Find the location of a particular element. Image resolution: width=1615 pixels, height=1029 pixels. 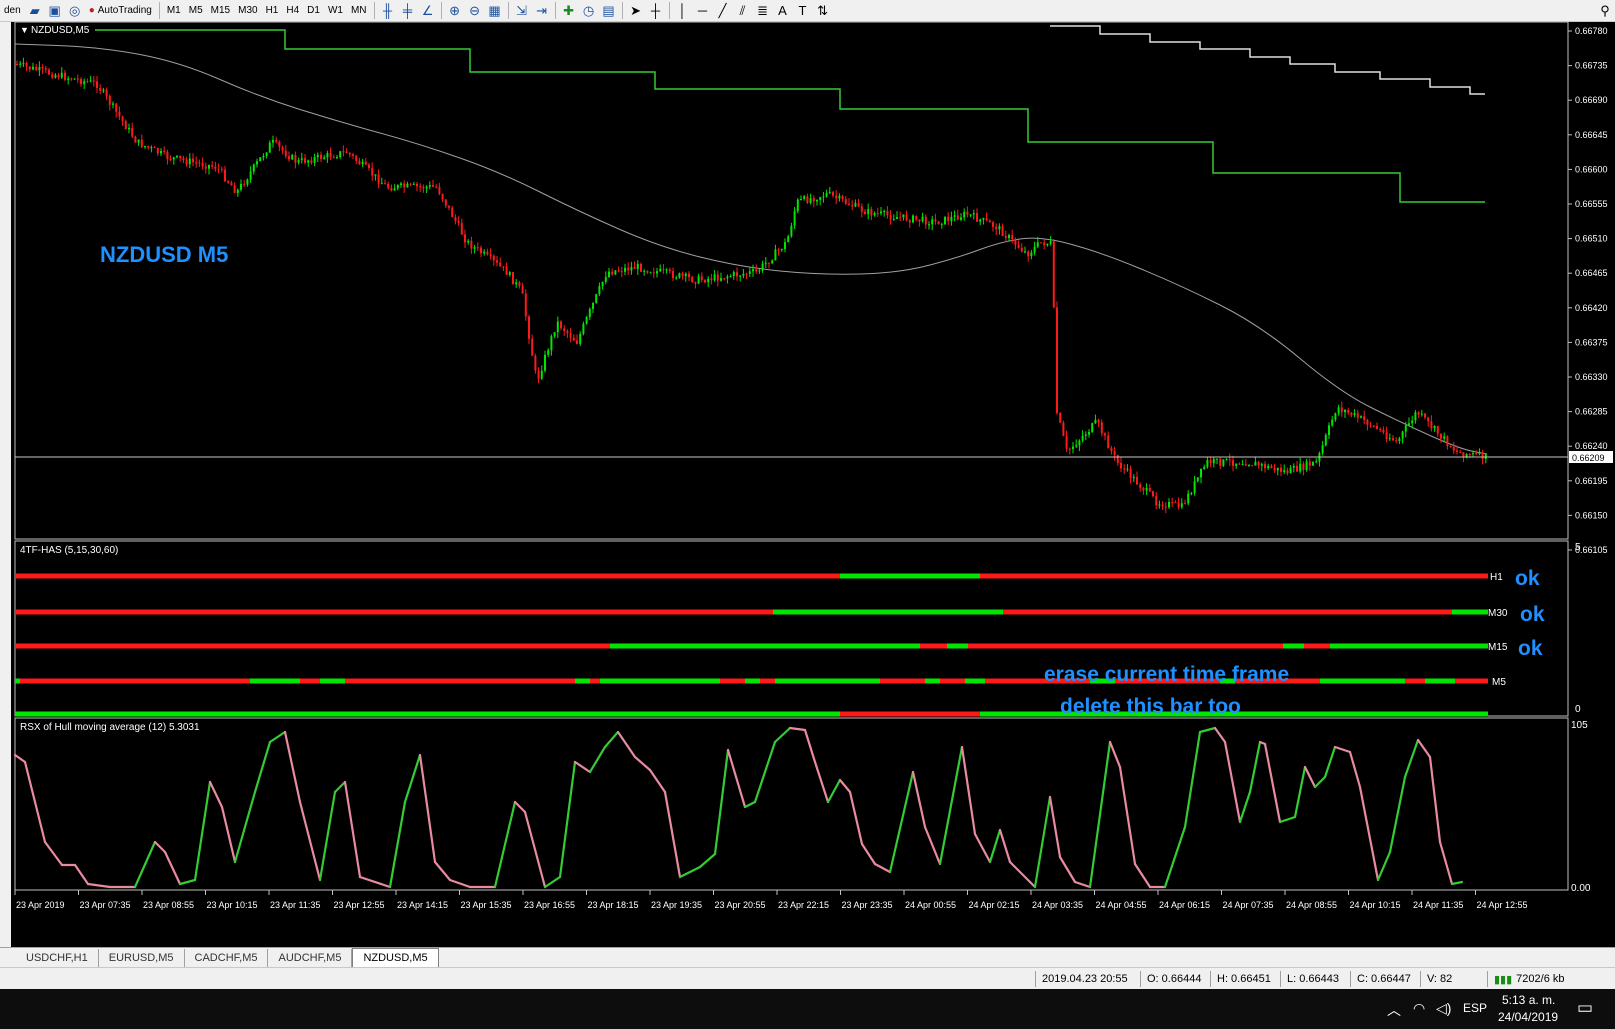

chart-tab: EURUSD,M5 is located at coordinates (142, 958).